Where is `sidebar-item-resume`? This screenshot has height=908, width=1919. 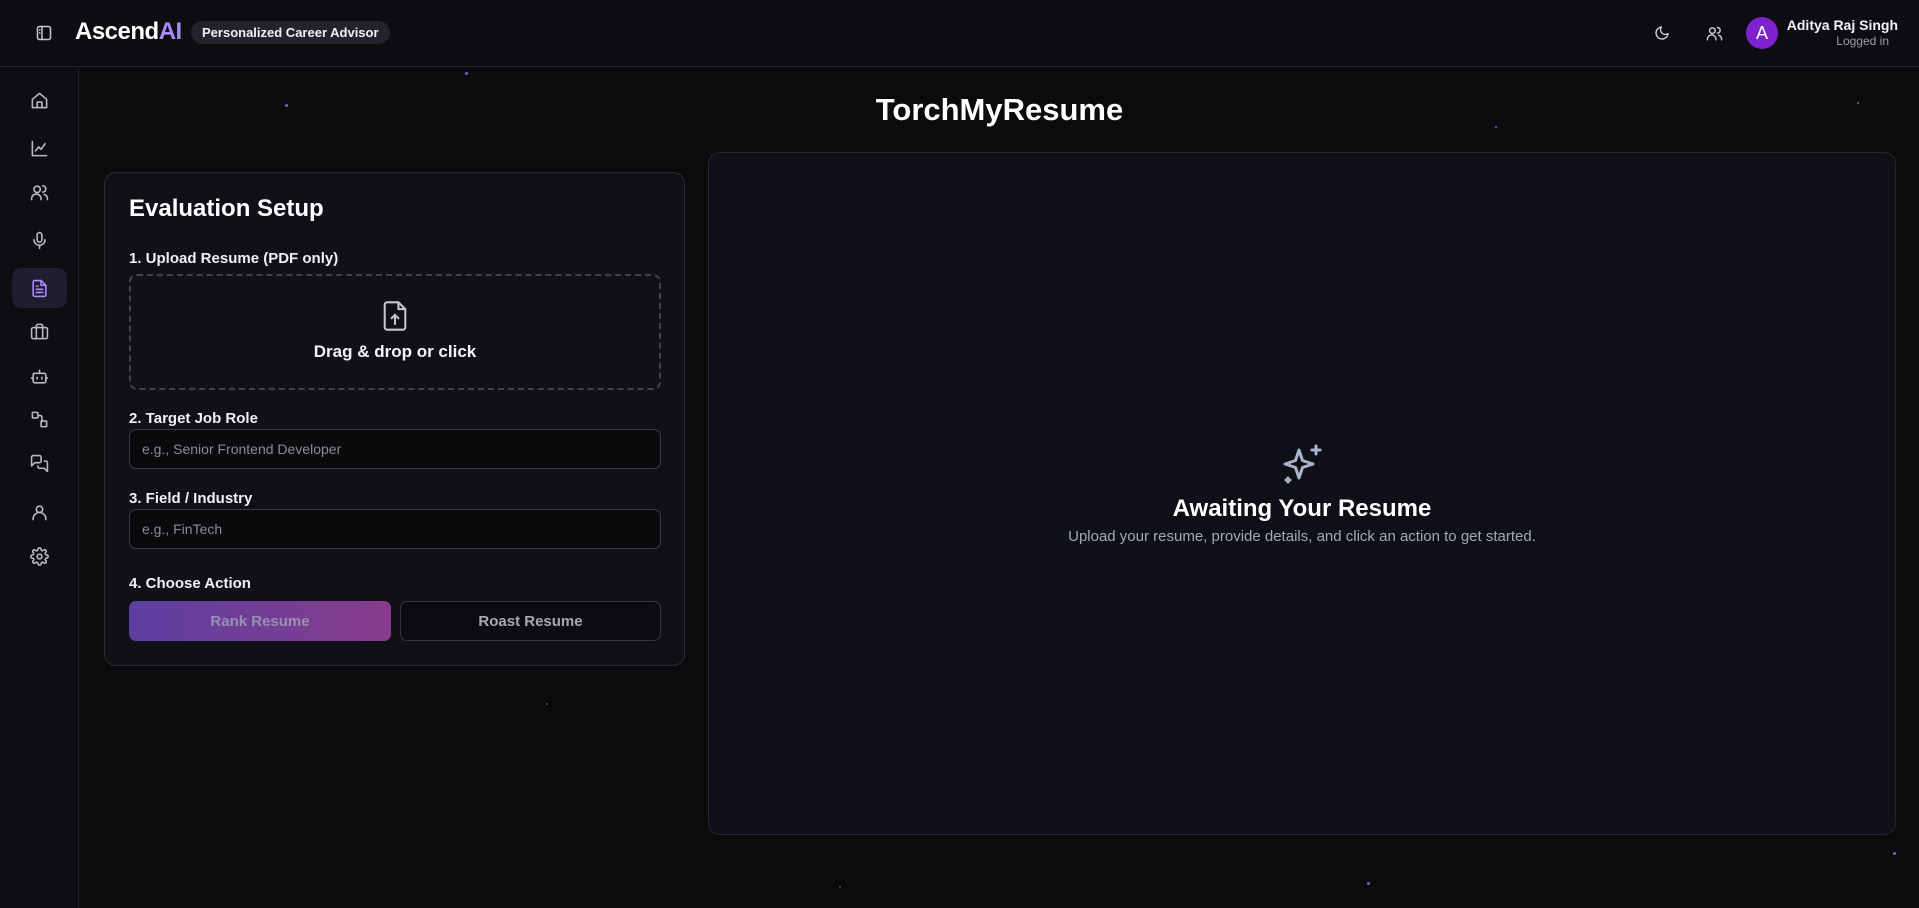 sidebar-item-resume is located at coordinates (39, 288).